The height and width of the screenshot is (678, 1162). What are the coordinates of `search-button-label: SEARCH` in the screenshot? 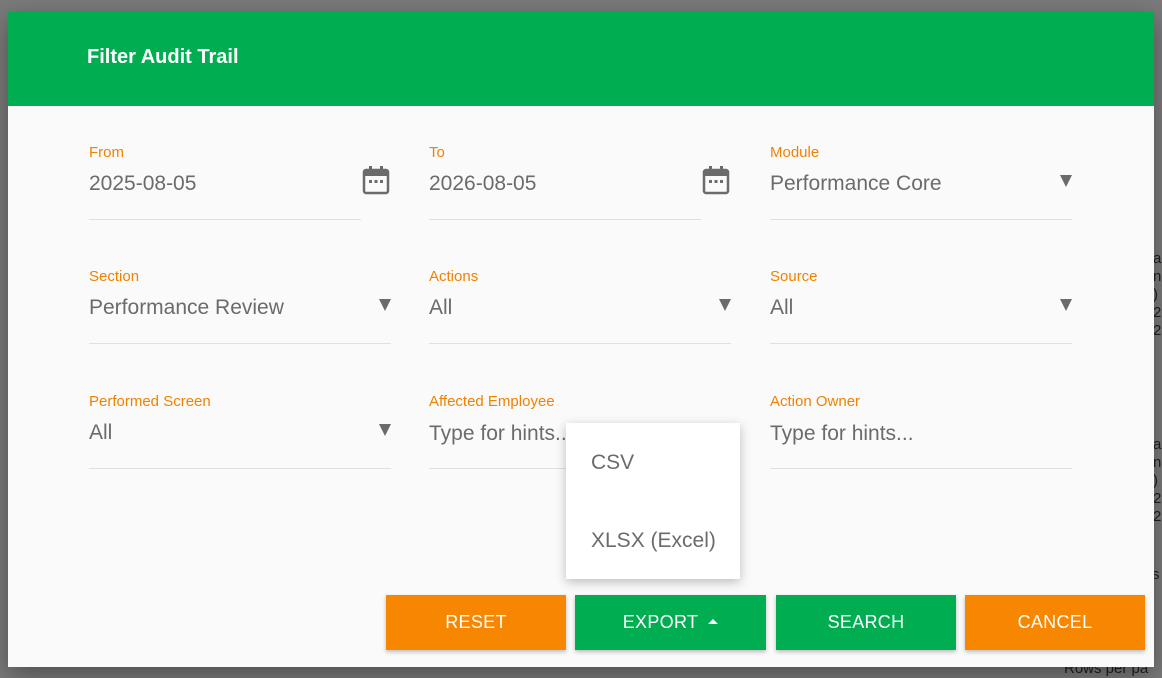 It's located at (866, 622).